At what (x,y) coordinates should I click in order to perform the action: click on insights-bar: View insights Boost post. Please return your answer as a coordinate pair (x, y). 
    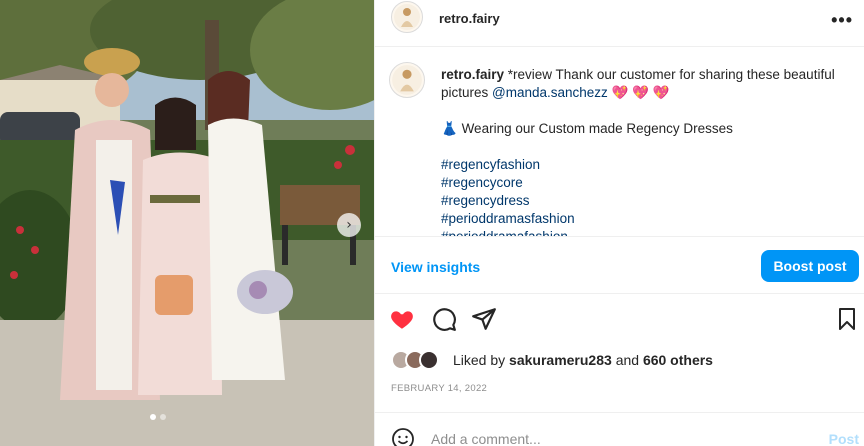
    Looking at the image, I should click on (619, 265).